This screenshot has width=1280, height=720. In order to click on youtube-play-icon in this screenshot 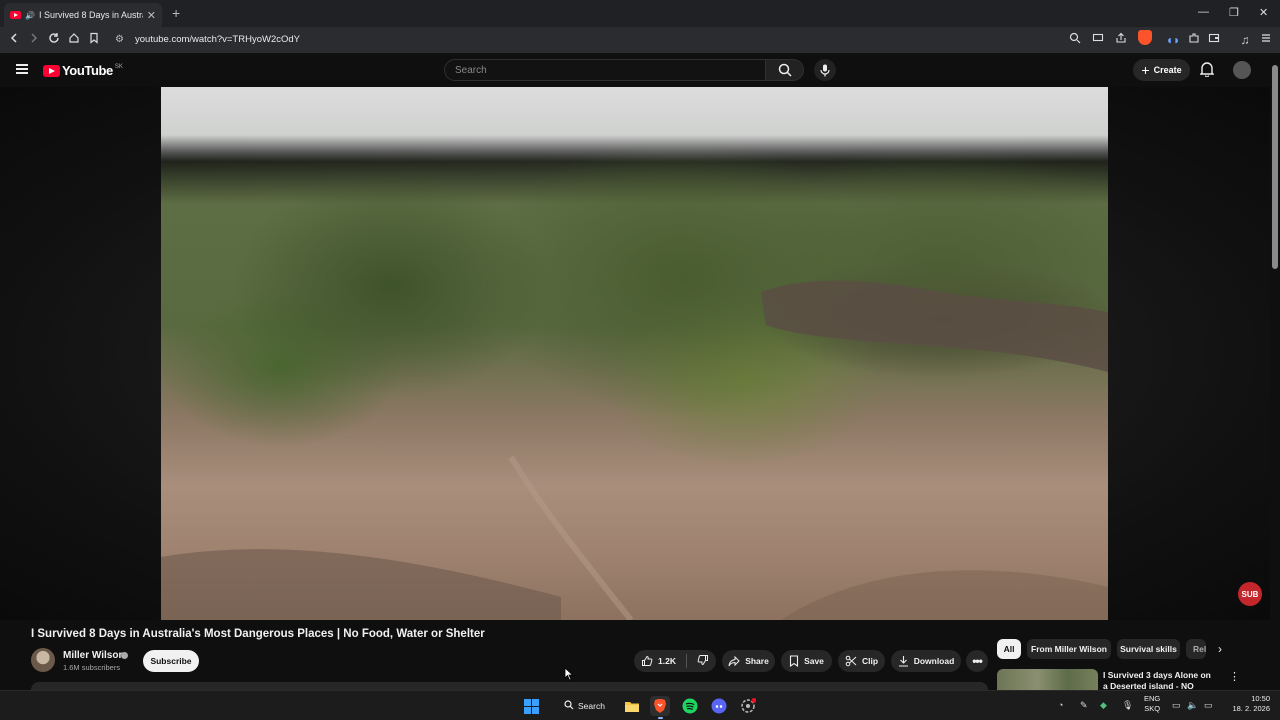, I will do `click(51, 70)`.